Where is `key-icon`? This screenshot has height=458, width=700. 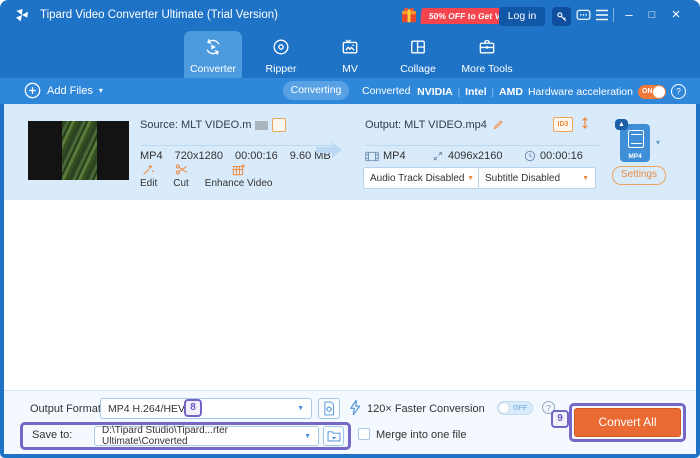 key-icon is located at coordinates (562, 17).